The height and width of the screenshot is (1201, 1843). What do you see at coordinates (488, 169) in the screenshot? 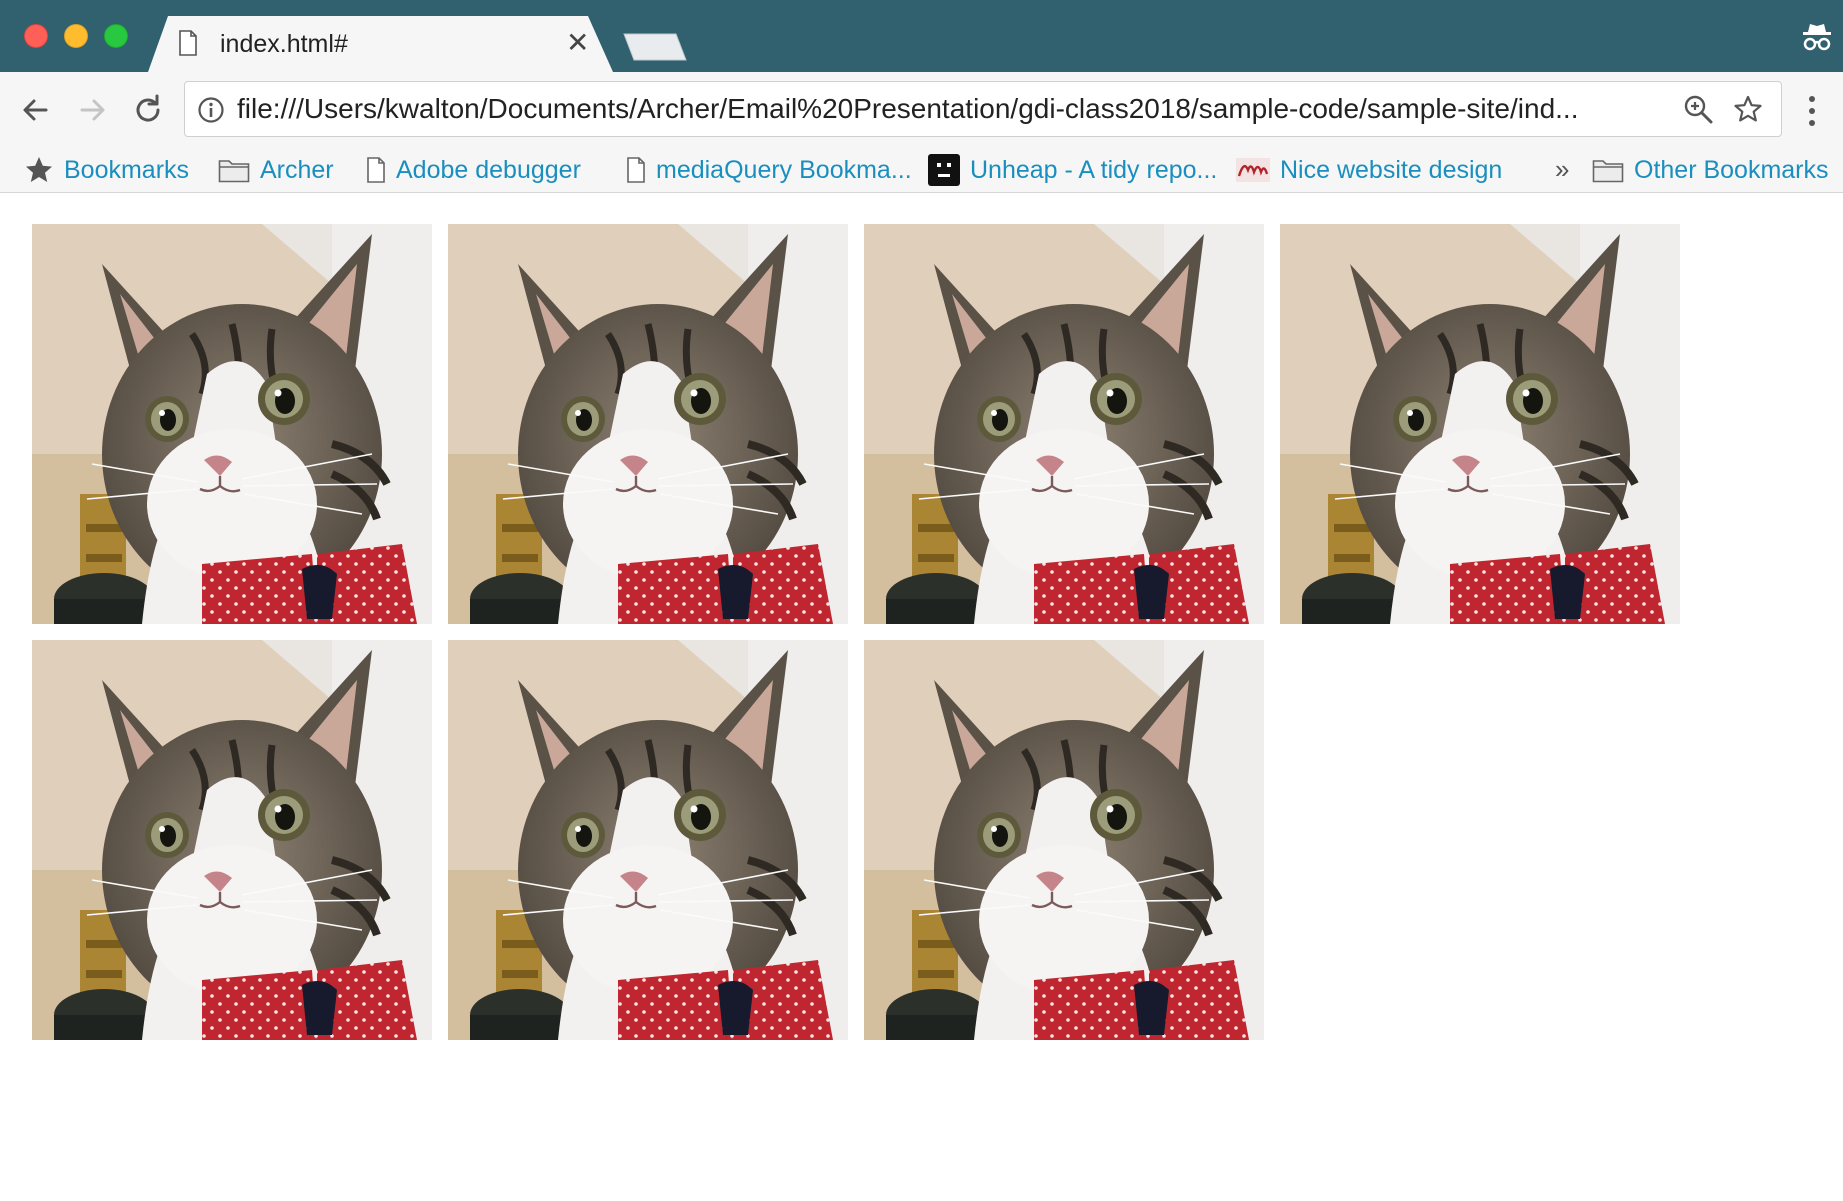
I see `bookmark-label: Adobe debugger` at bounding box center [488, 169].